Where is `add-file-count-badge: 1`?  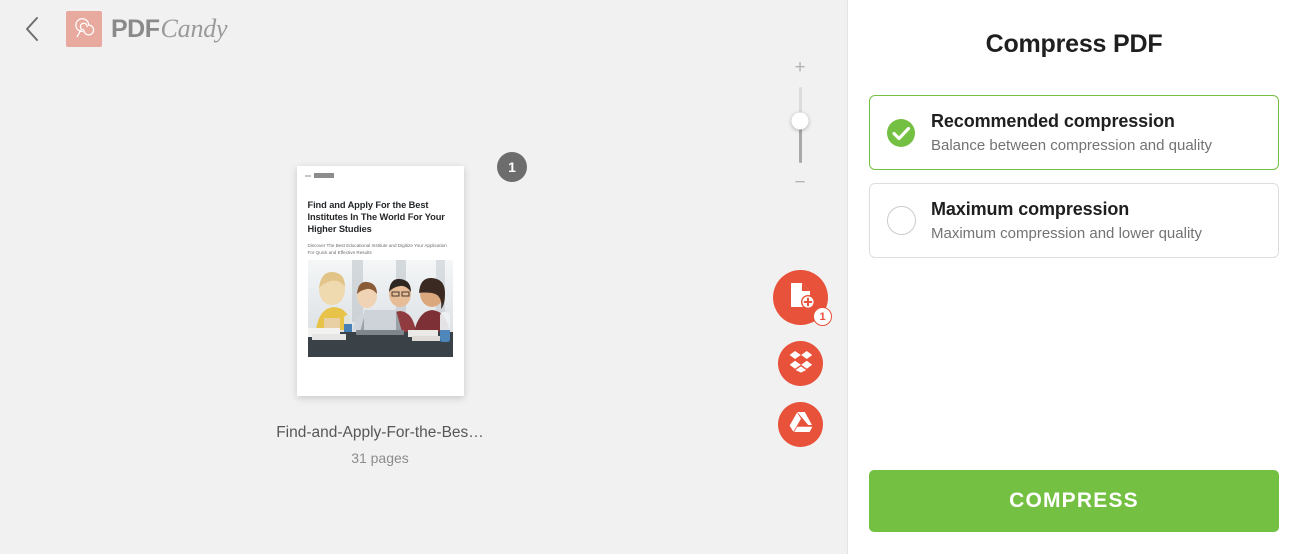
add-file-count-badge: 1 is located at coordinates (822, 316).